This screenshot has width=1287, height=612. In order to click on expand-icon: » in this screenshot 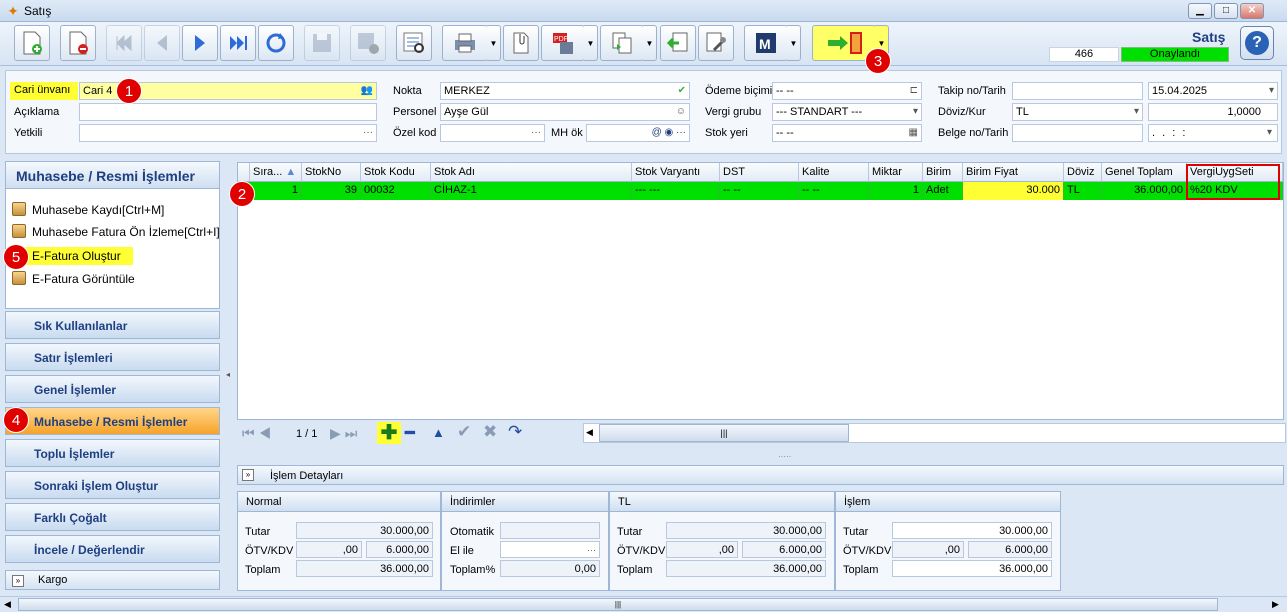, I will do `click(18, 581)`.